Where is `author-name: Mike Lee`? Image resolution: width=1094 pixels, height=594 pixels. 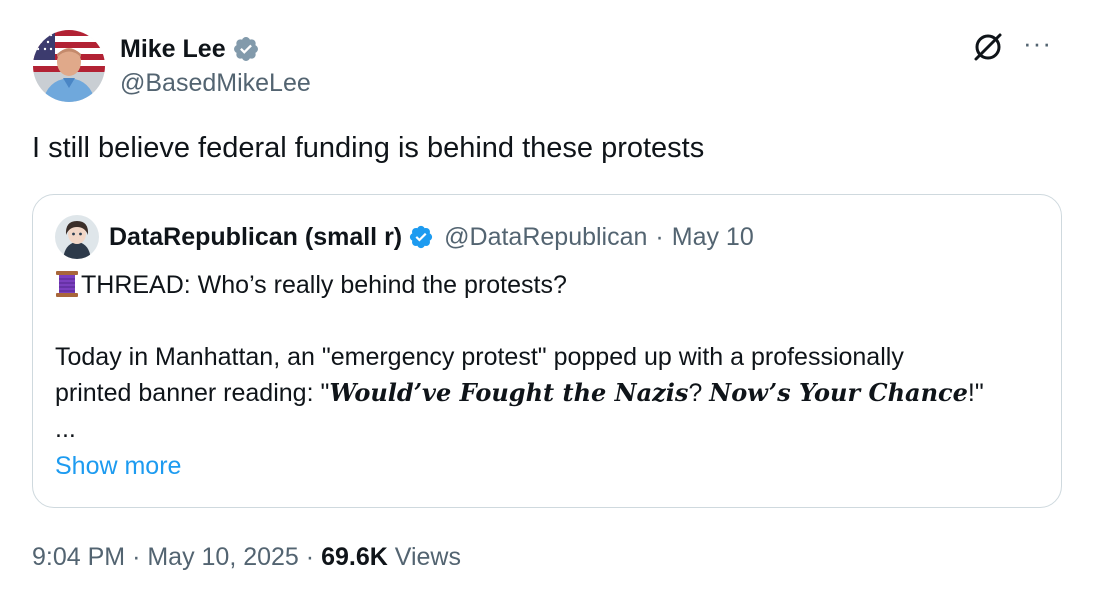
author-name: Mike Lee is located at coordinates (173, 49).